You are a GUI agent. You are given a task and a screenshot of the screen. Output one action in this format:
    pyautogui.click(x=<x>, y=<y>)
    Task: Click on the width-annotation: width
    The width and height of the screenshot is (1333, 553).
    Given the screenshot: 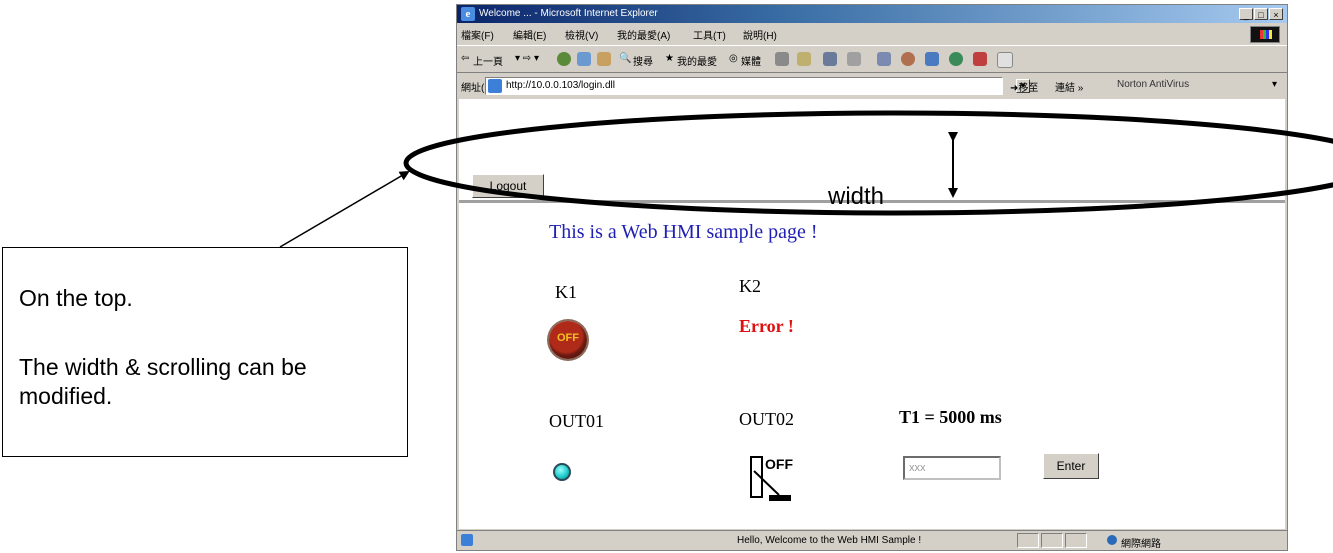 What is the action you would take?
    pyautogui.click(x=856, y=196)
    